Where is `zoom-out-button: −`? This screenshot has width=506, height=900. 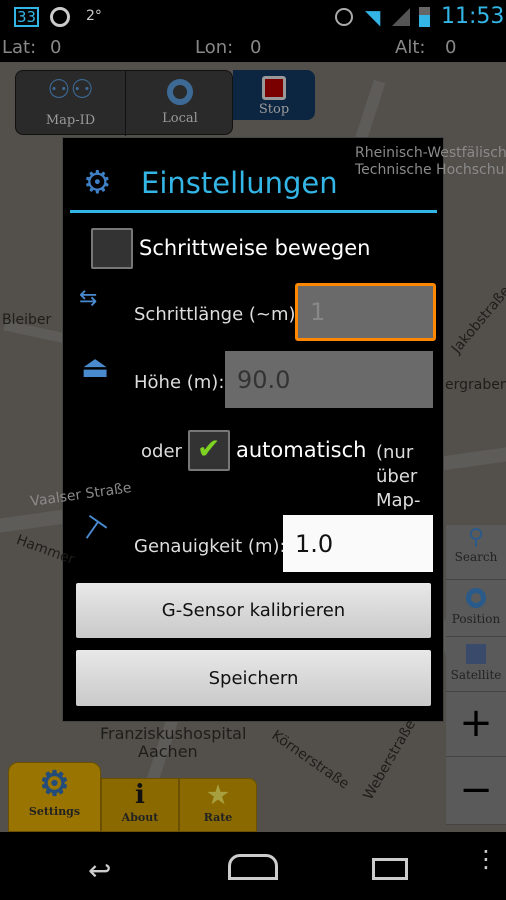
zoom-out-button: − is located at coordinates (476, 791).